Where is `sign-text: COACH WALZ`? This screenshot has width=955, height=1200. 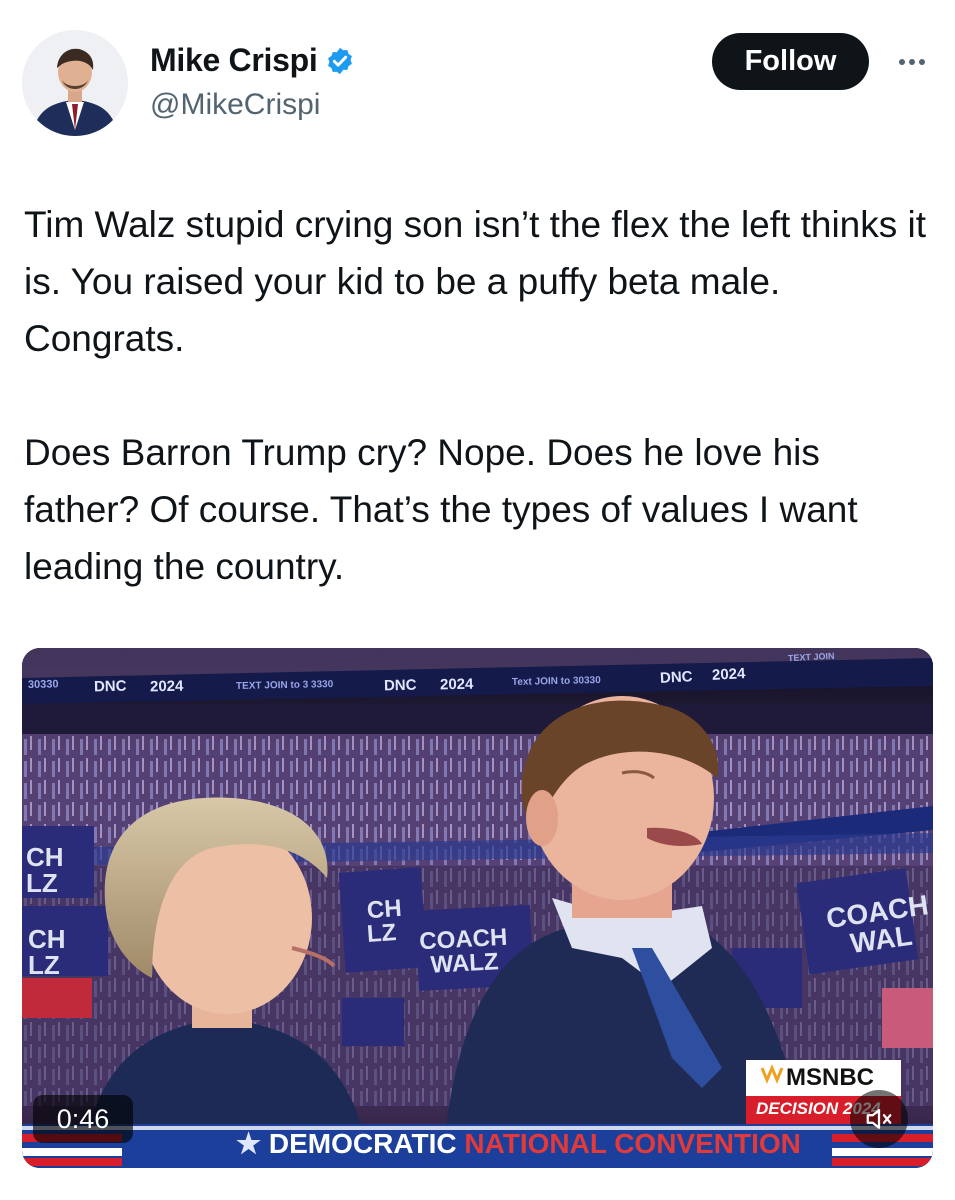 sign-text: COACH WALZ is located at coordinates (464, 951).